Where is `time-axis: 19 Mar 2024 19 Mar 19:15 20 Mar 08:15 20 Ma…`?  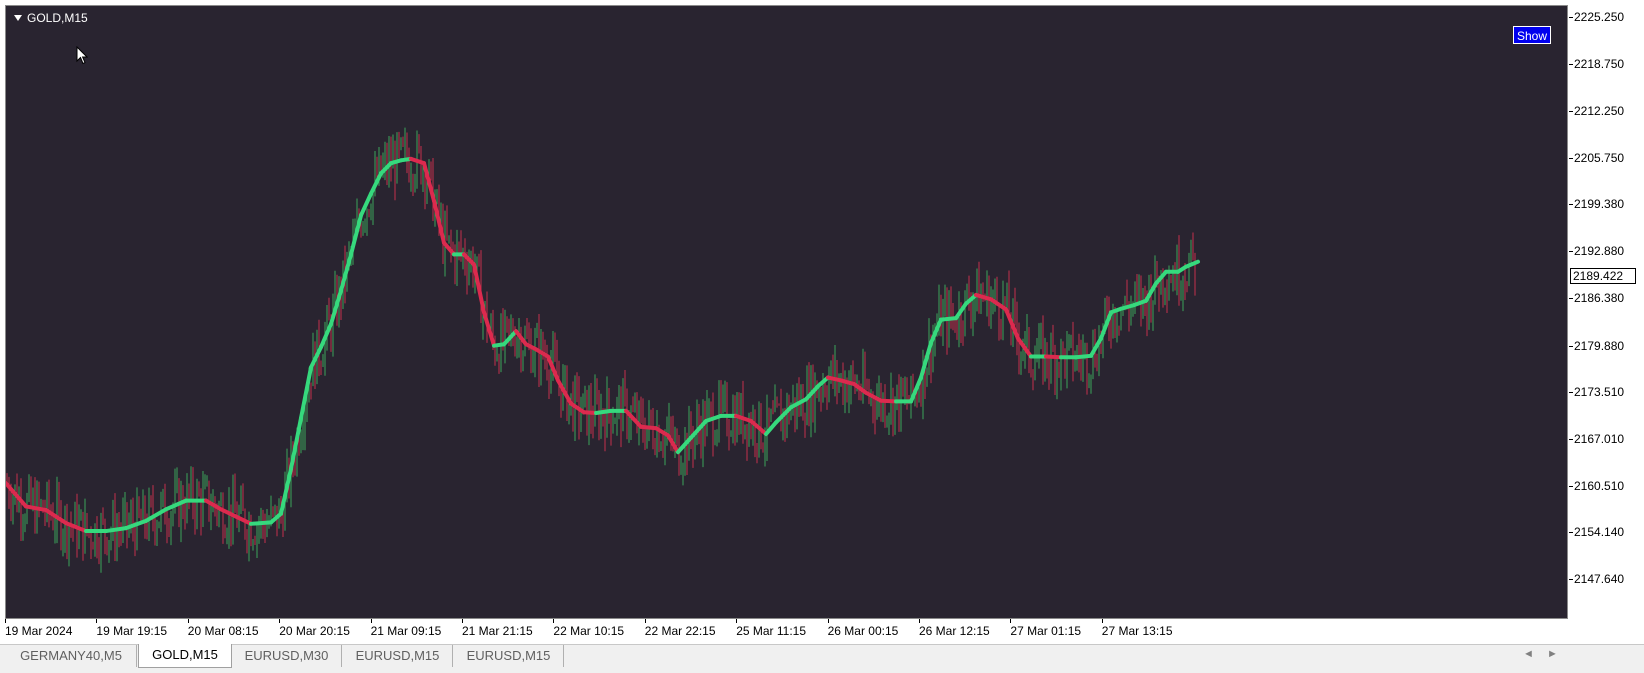 time-axis: 19 Mar 2024 19 Mar 19:15 20 Mar 08:15 20 Ma… is located at coordinates (784, 631).